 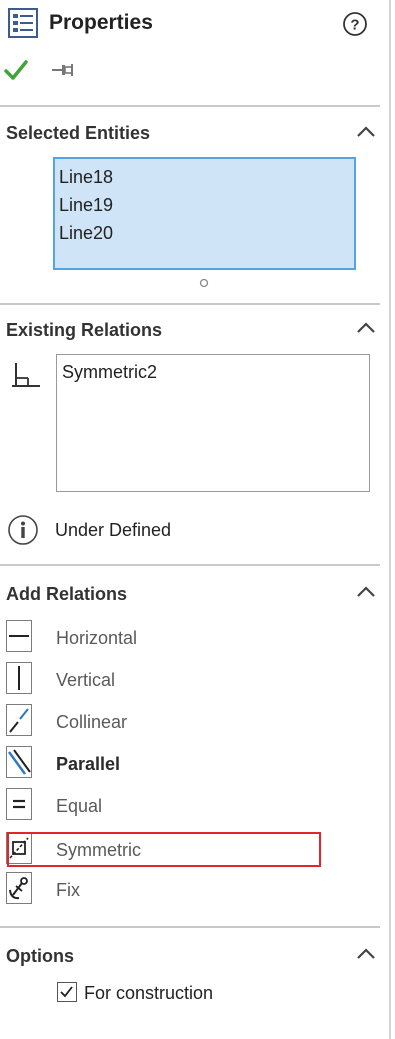 I want to click on relation-label: Symmetric, so click(x=98, y=850).